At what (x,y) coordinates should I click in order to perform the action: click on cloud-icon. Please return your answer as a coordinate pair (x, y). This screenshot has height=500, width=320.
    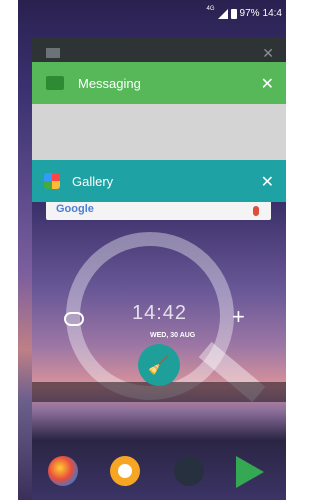
    Looking at the image, I should click on (74, 319).